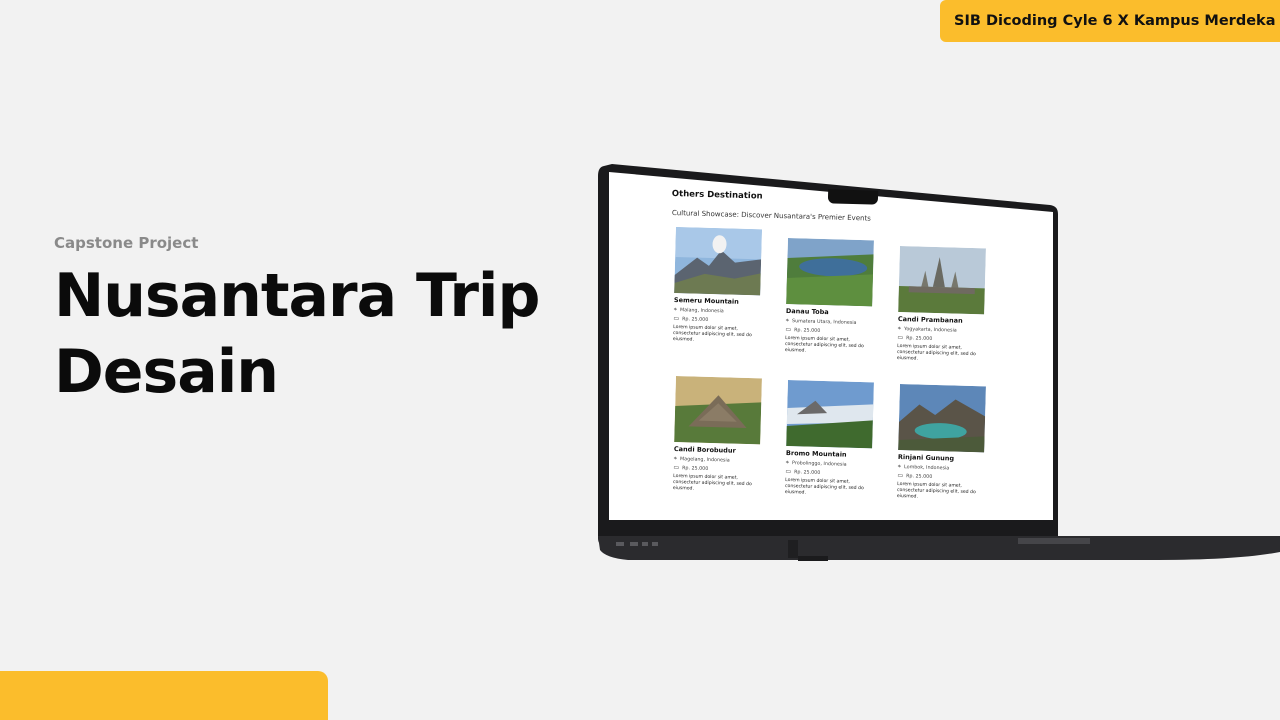 The width and height of the screenshot is (1280, 720). I want to click on footer-accent-bar, so click(164, 695).